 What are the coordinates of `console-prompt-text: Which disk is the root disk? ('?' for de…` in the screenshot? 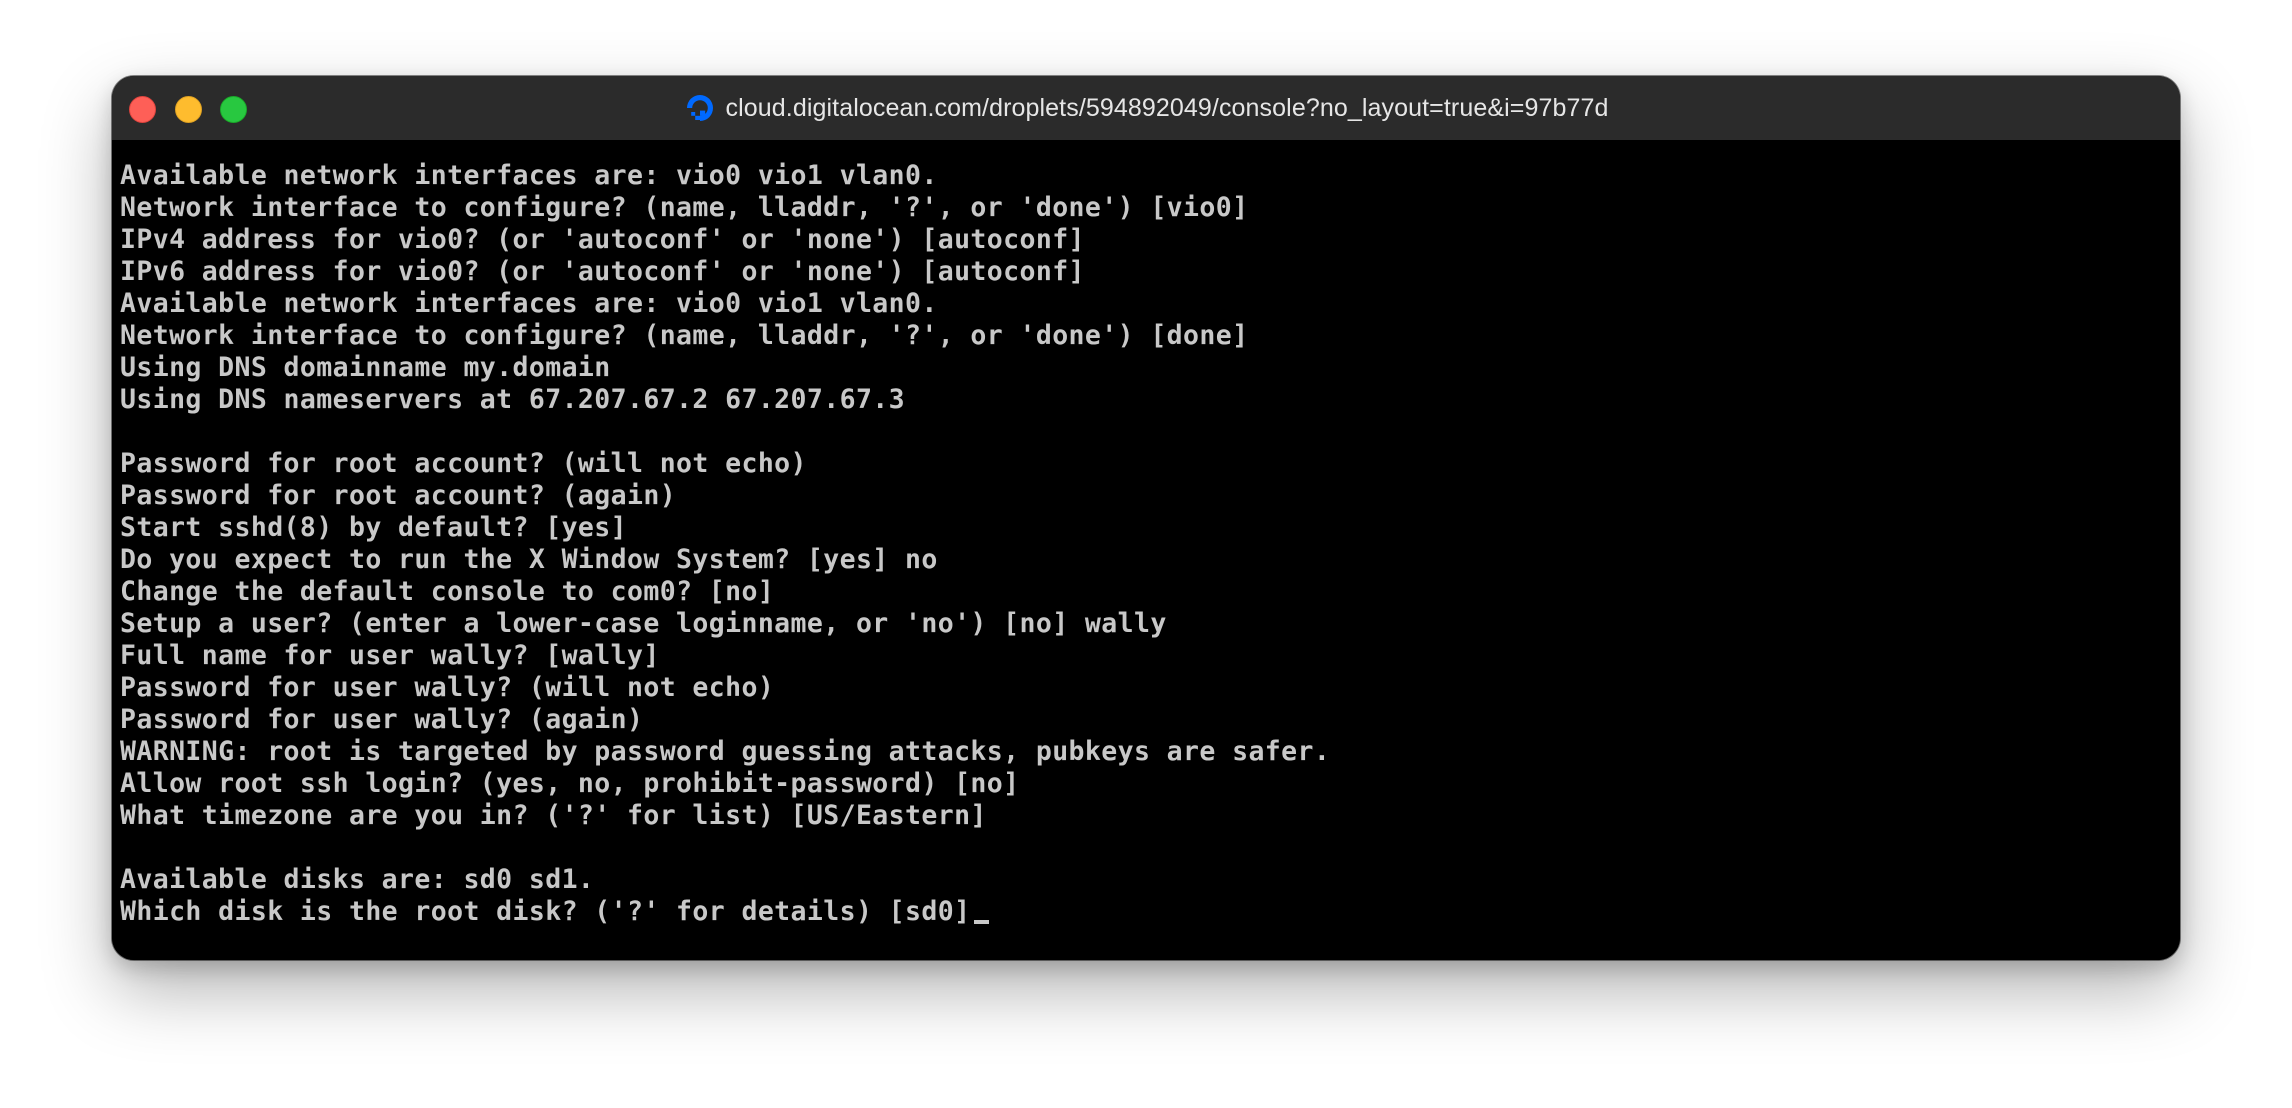 It's located at (545, 911).